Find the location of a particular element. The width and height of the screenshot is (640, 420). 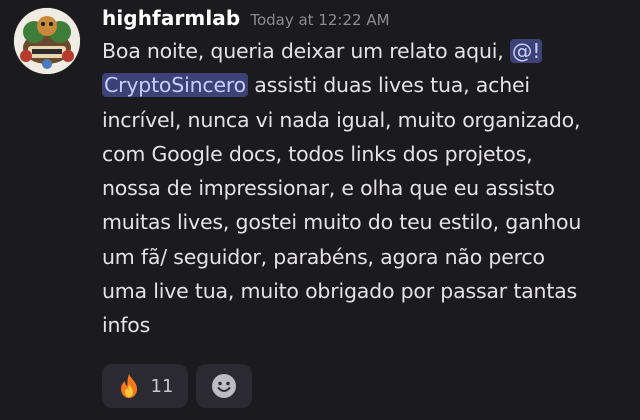

fire-reaction-button: 11 is located at coordinates (145, 386).